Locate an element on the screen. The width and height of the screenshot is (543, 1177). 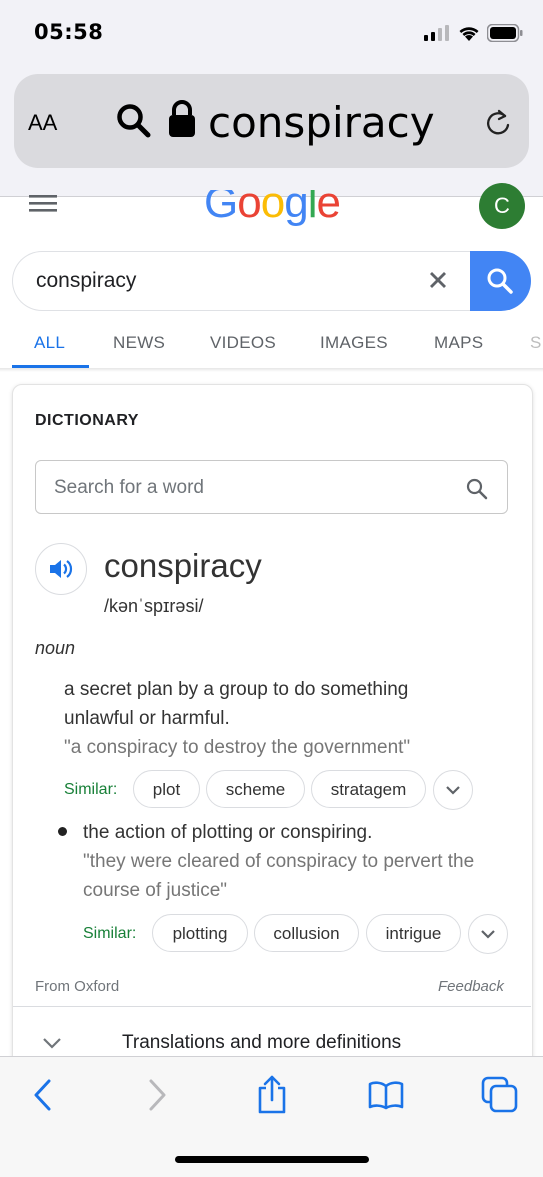
cellular-signal-icon is located at coordinates (436, 33).